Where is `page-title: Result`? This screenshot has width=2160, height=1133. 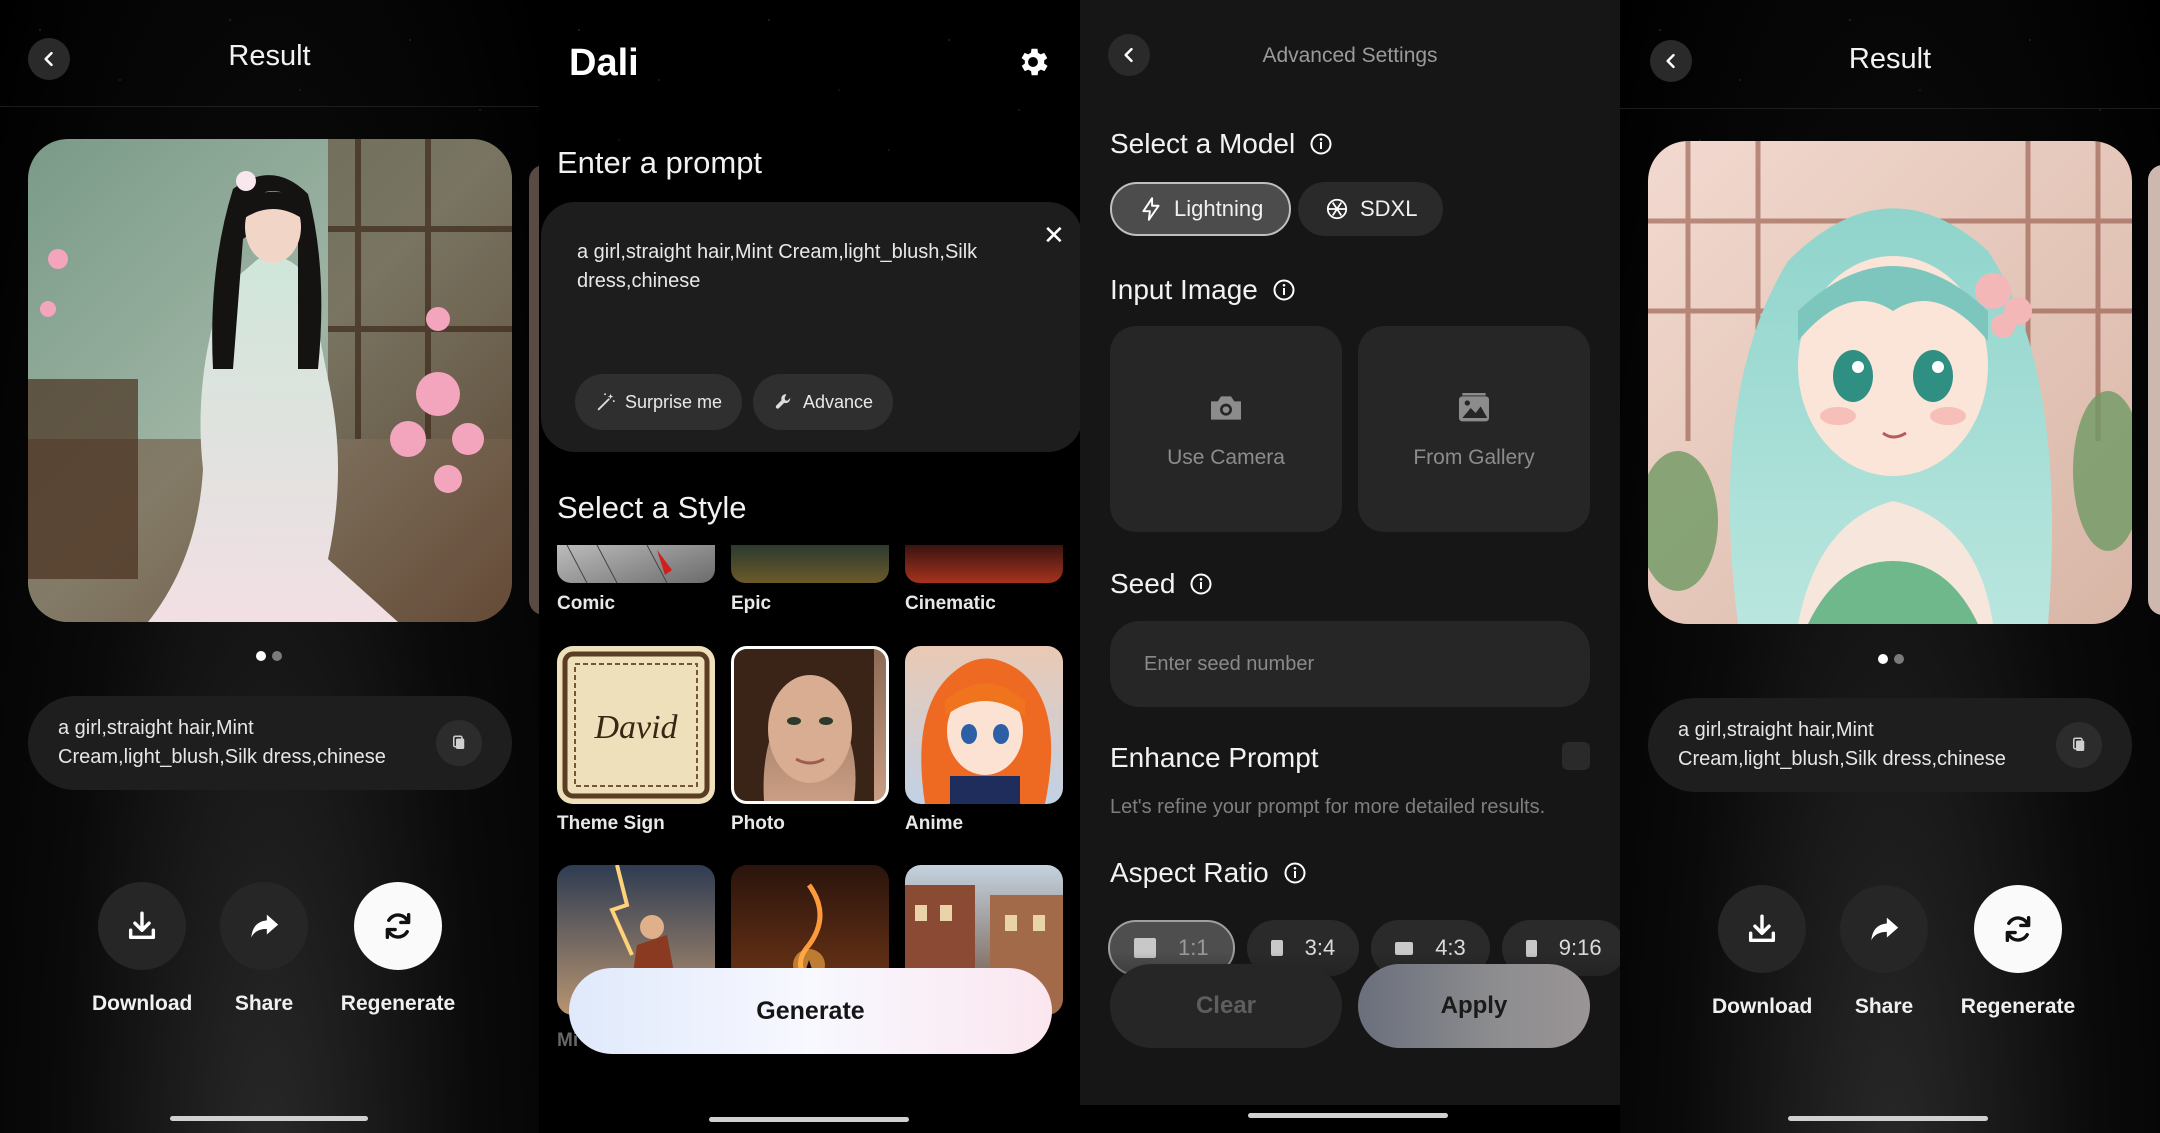 page-title: Result is located at coordinates (1890, 59).